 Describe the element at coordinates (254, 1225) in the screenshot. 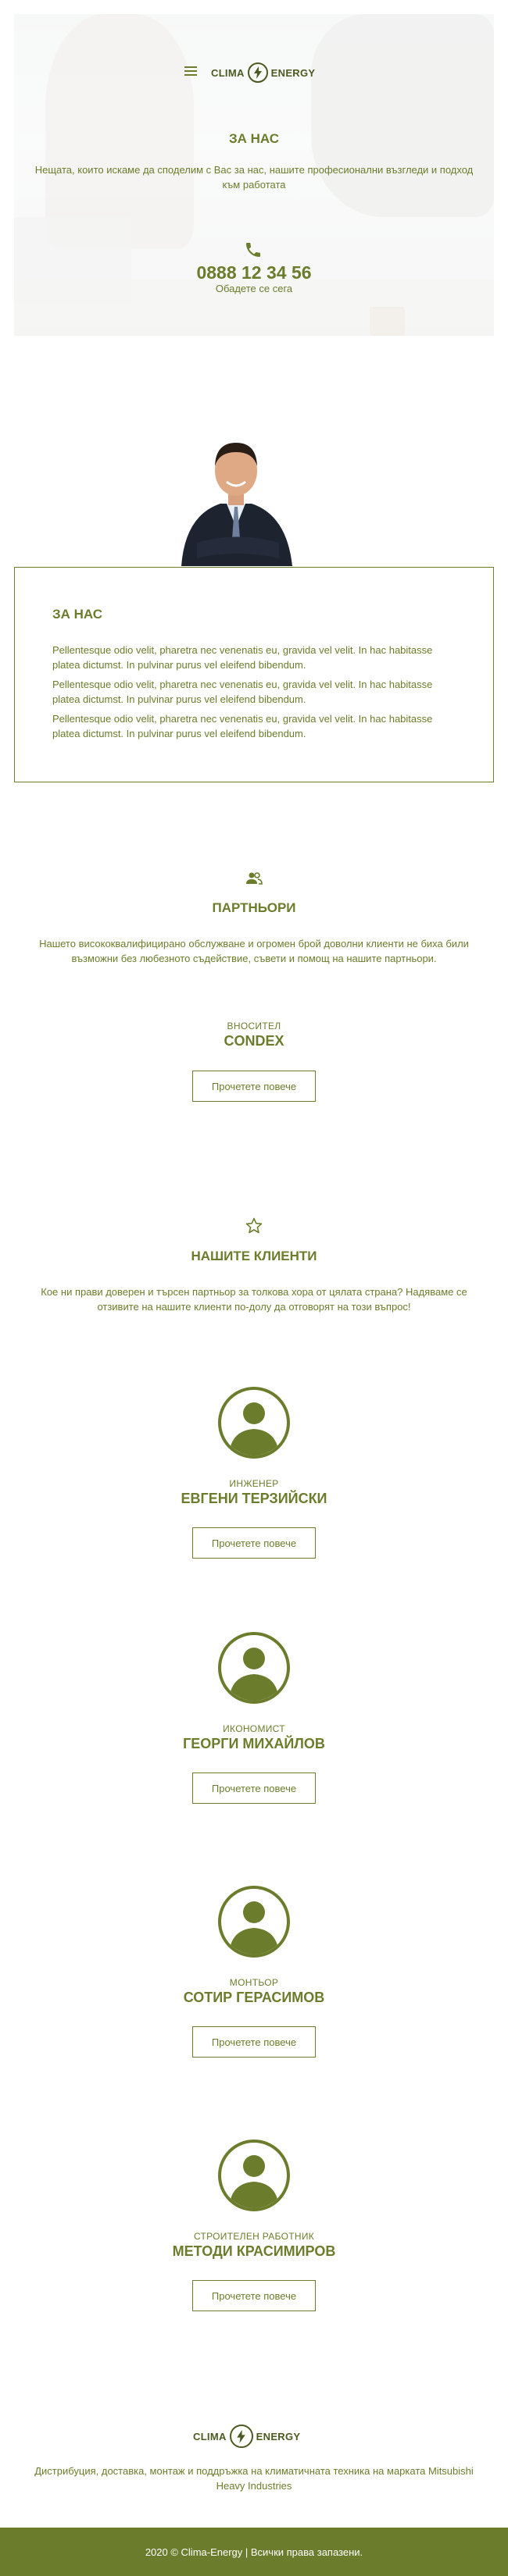

I see `star-icon` at that location.